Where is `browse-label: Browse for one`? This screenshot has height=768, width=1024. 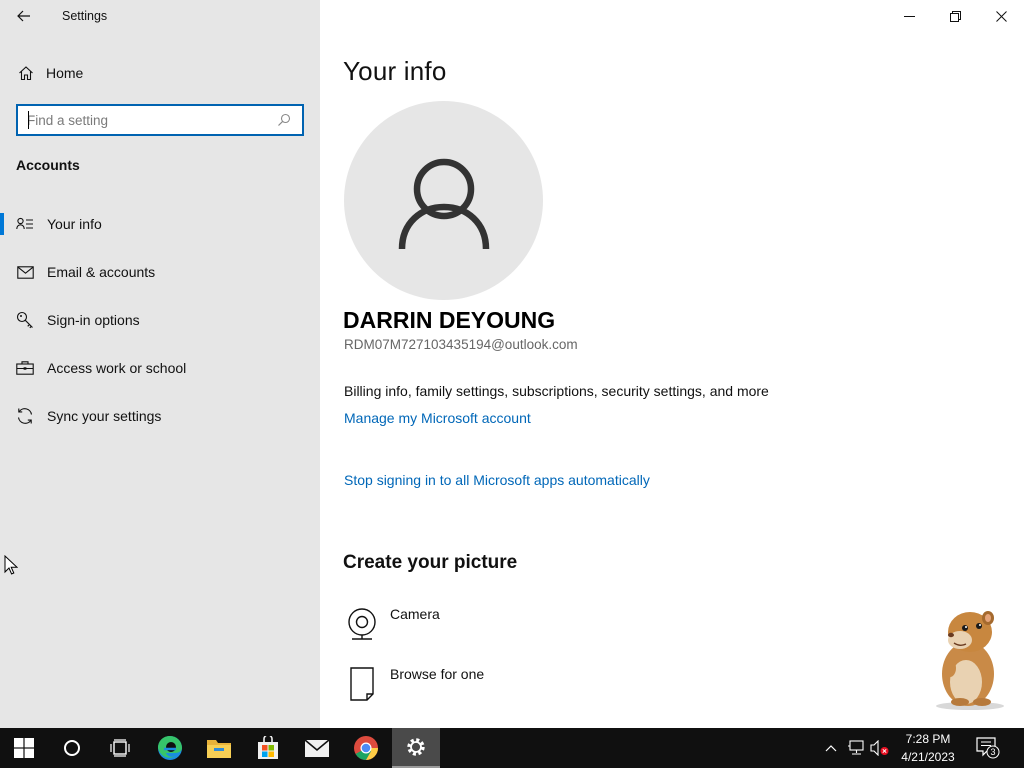
browse-label: Browse for one is located at coordinates (437, 674).